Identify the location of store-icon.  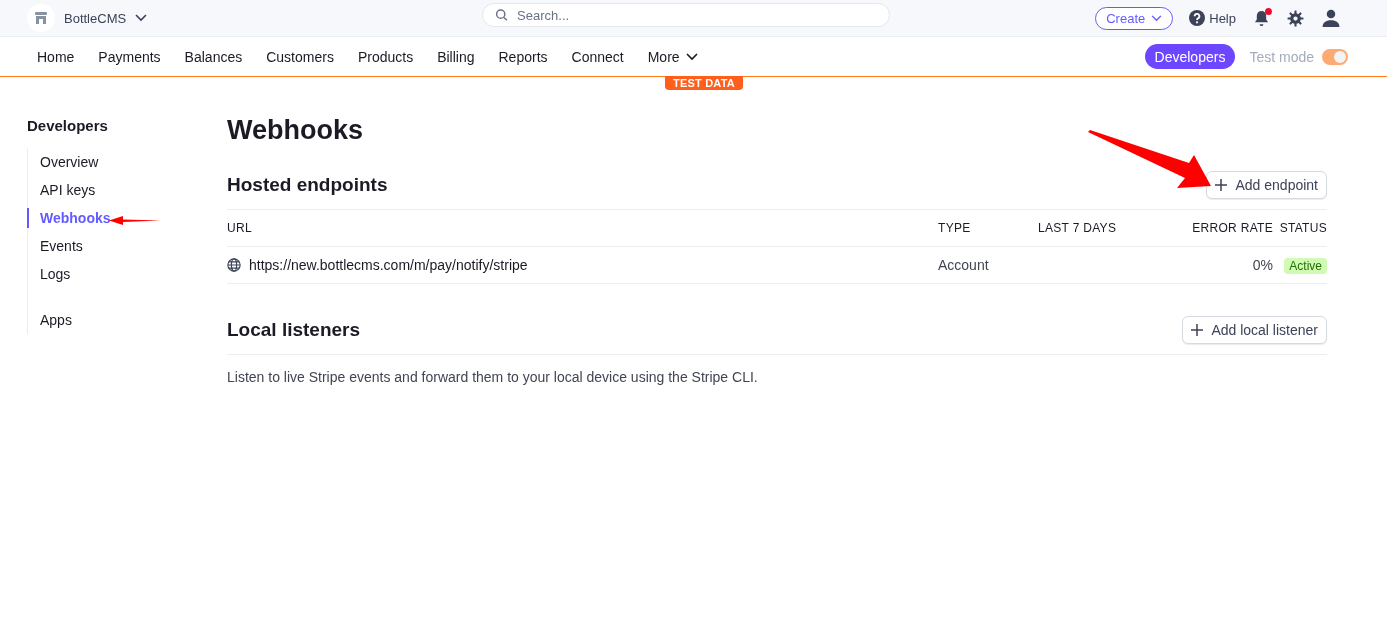
(41, 18).